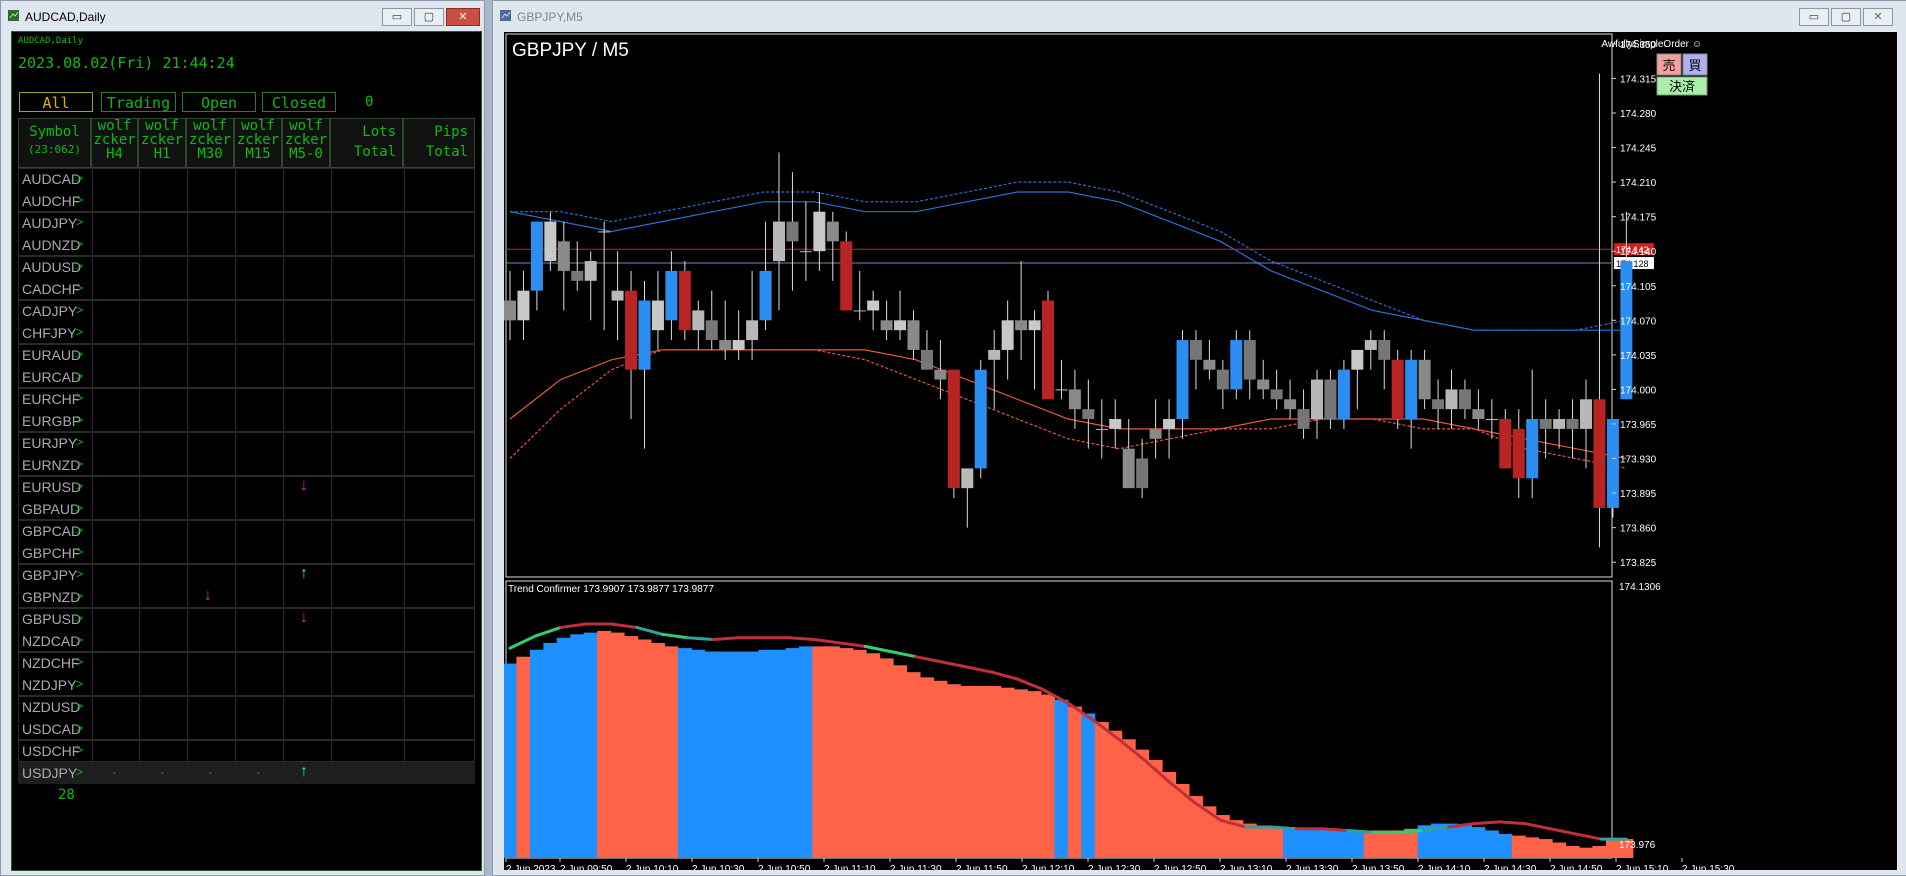 The width and height of the screenshot is (1906, 876). What do you see at coordinates (1199, 16) in the screenshot?
I see `chart-titlebar: GBPJPY,M5 ▭ ▢ ✕` at bounding box center [1199, 16].